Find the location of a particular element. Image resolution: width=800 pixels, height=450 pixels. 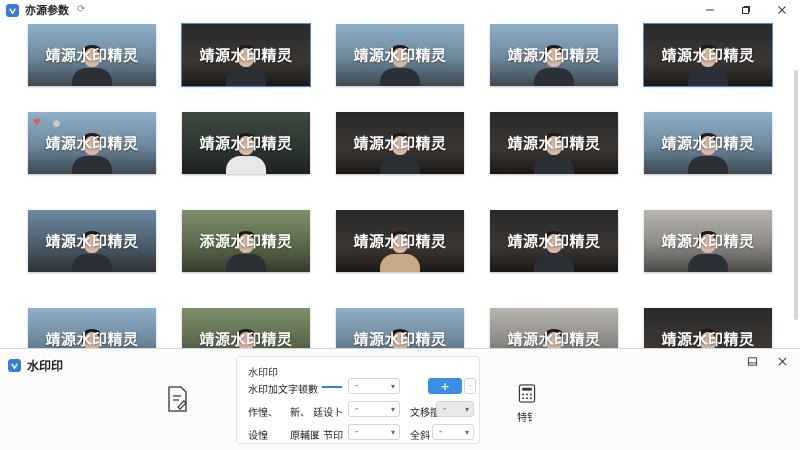

text-count-label: 水印加文字顿數 is located at coordinates (283, 390).